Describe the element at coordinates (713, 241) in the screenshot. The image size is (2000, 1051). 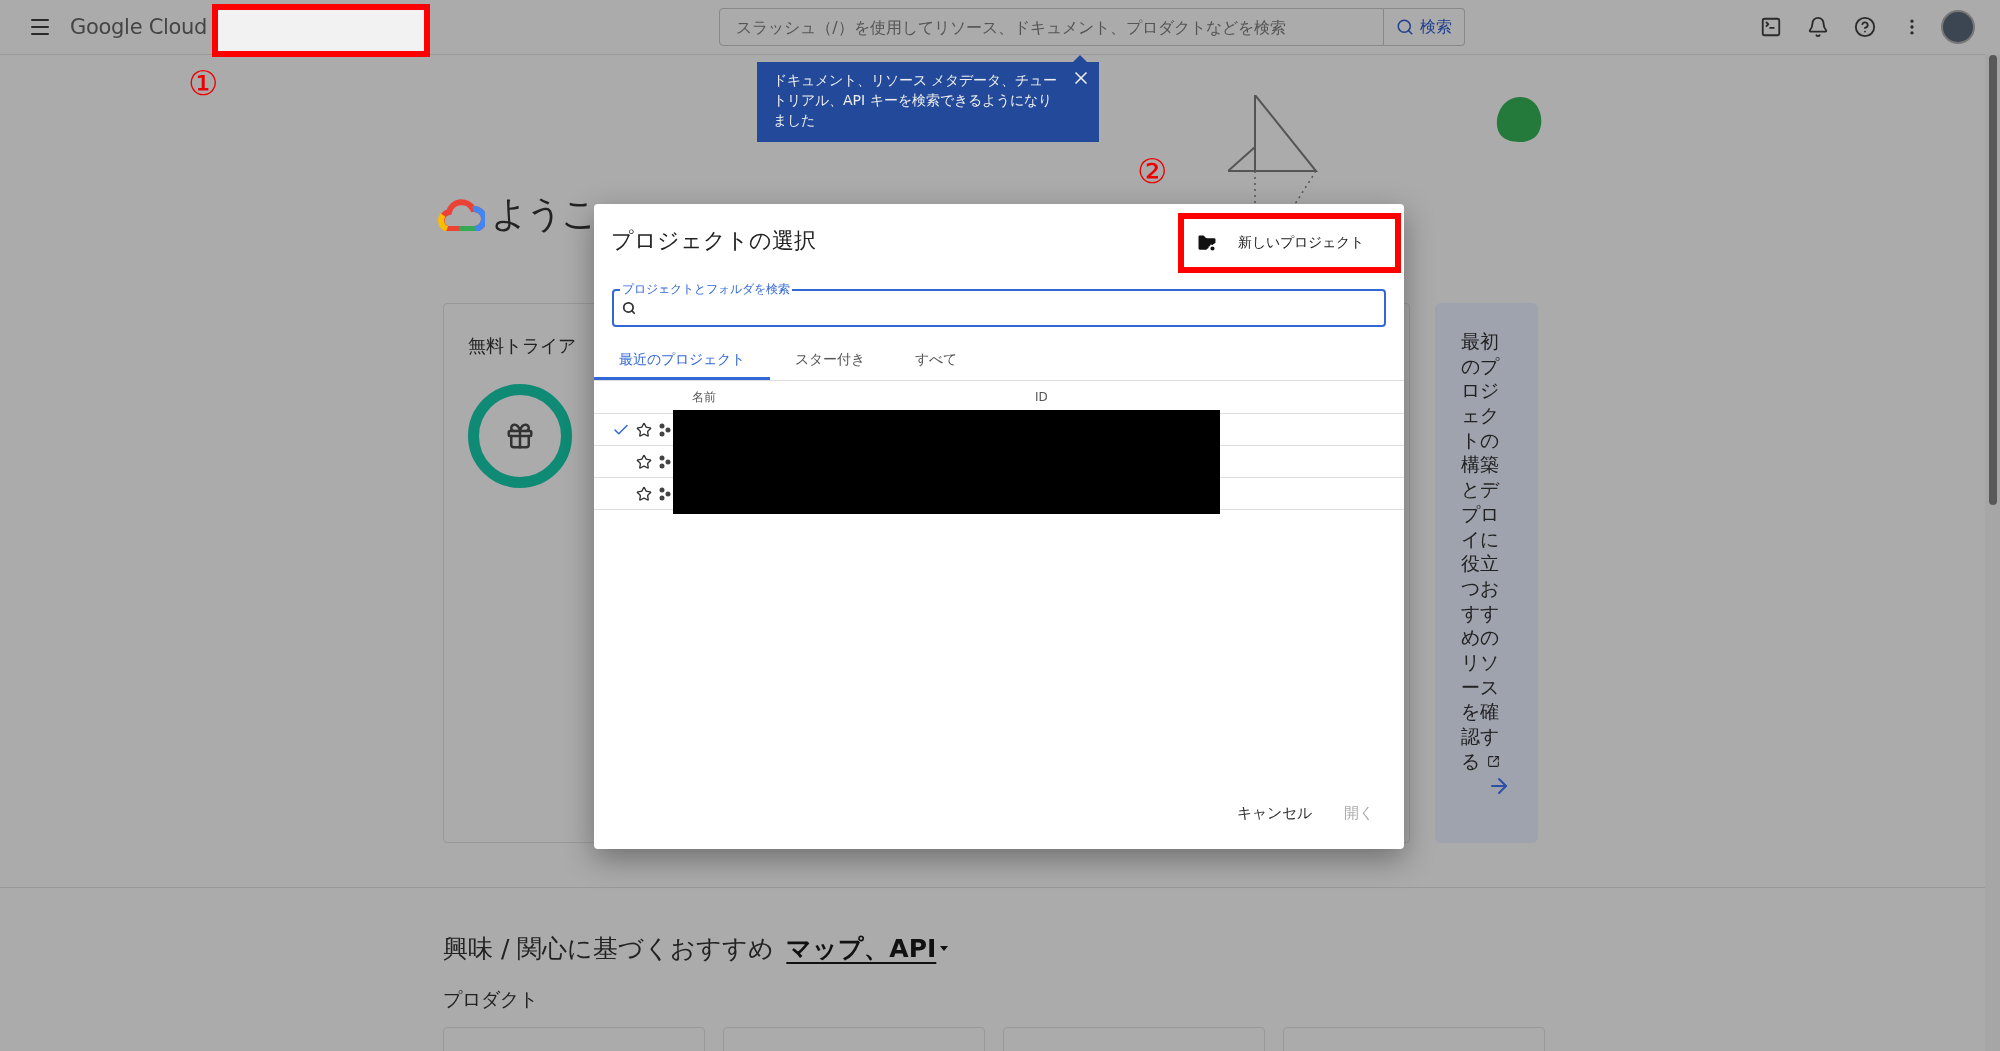
I see `dialog-title: プロジェクトの選択` at that location.